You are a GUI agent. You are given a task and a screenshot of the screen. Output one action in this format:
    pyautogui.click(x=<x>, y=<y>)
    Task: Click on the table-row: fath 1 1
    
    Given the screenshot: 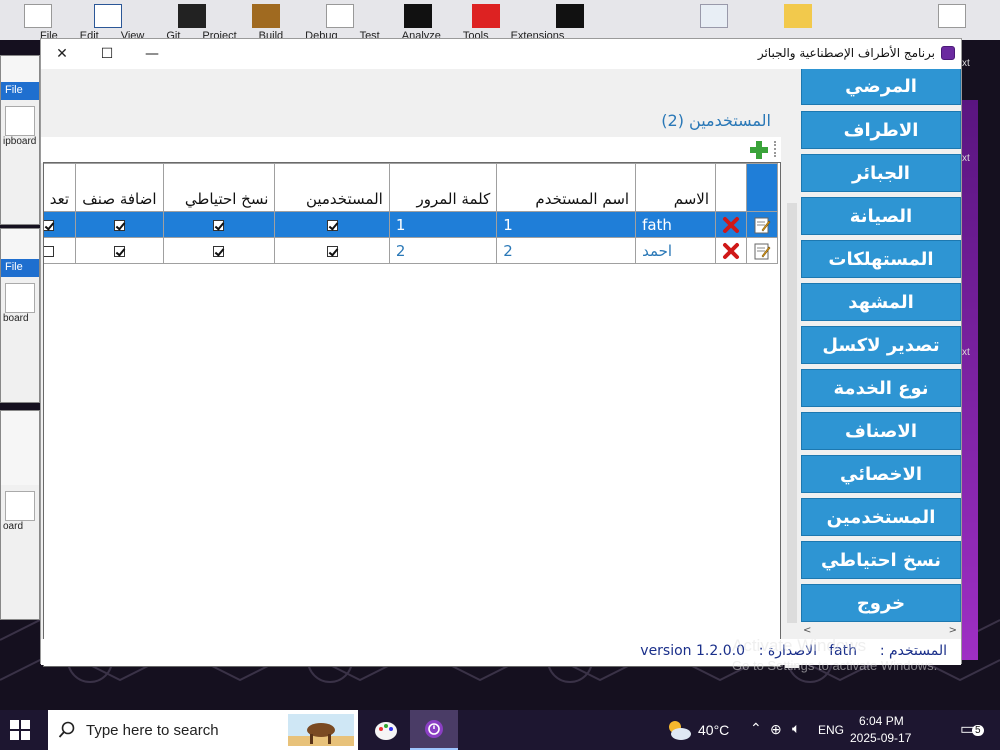 What is the action you would take?
    pyautogui.click(x=411, y=224)
    